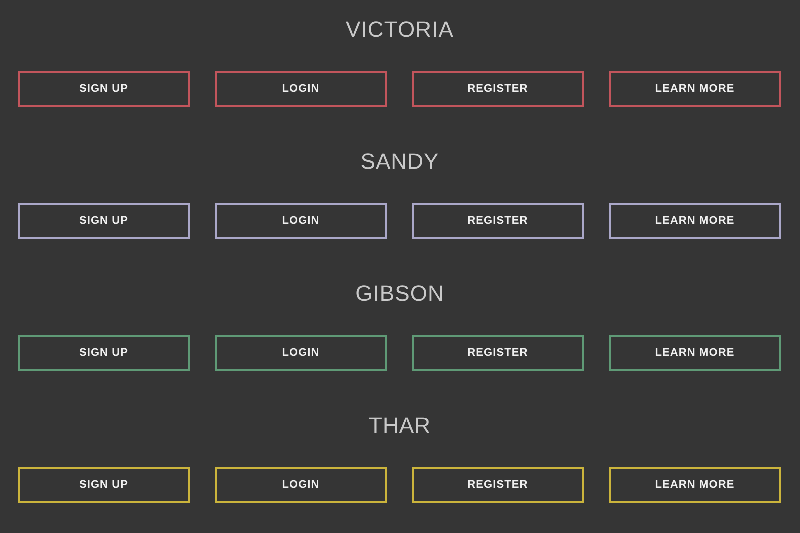  I want to click on section-title: THAR, so click(400, 426).